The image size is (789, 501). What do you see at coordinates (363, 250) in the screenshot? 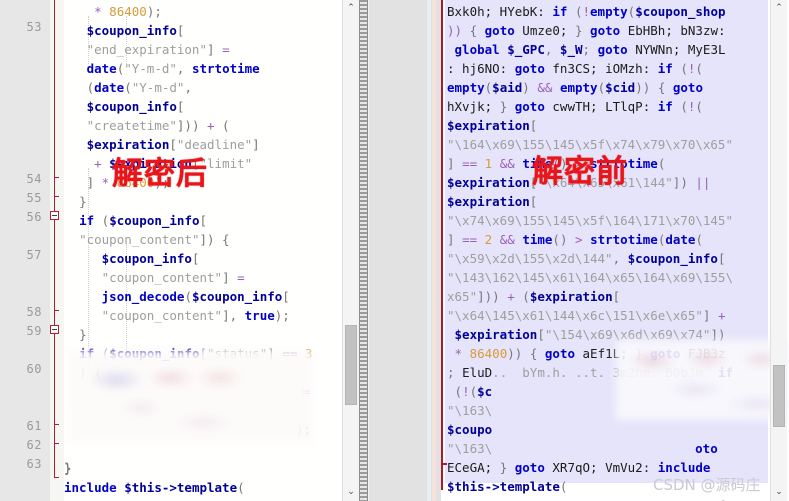
I see `pane-splitter-handle` at bounding box center [363, 250].